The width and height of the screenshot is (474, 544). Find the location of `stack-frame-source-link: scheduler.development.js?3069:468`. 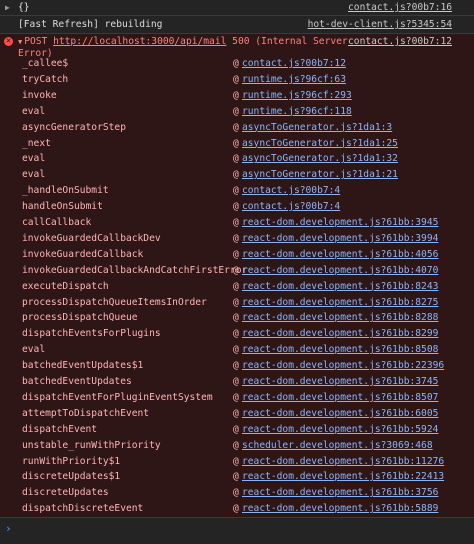

stack-frame-source-link: scheduler.development.js?3069:468 is located at coordinates (337, 445).